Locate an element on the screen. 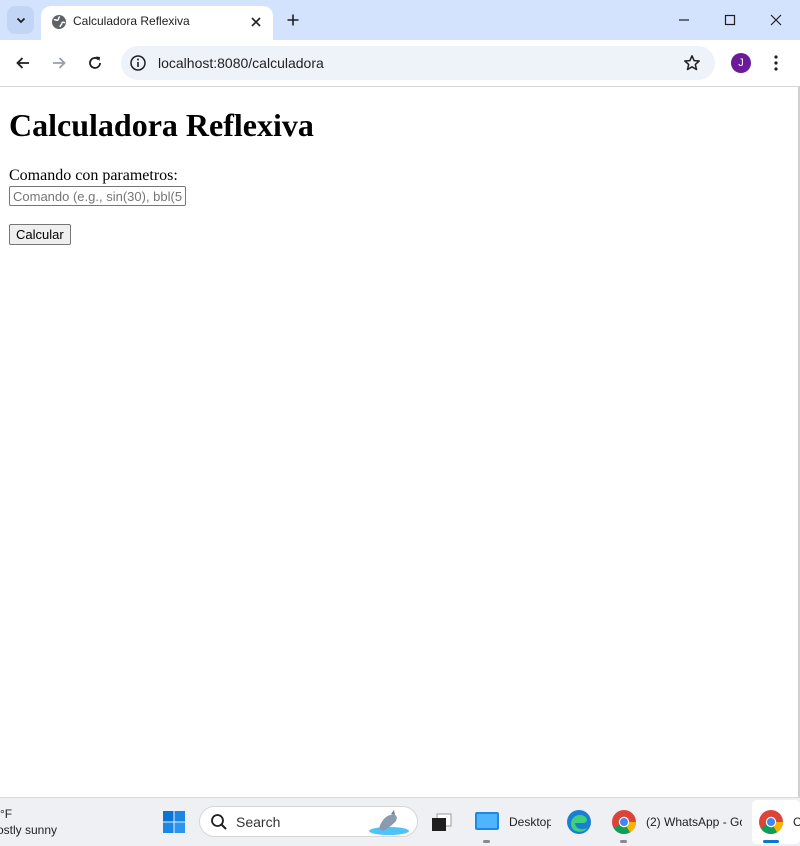 The height and width of the screenshot is (846, 800). taskbar-app-label: Desktop is located at coordinates (530, 822).